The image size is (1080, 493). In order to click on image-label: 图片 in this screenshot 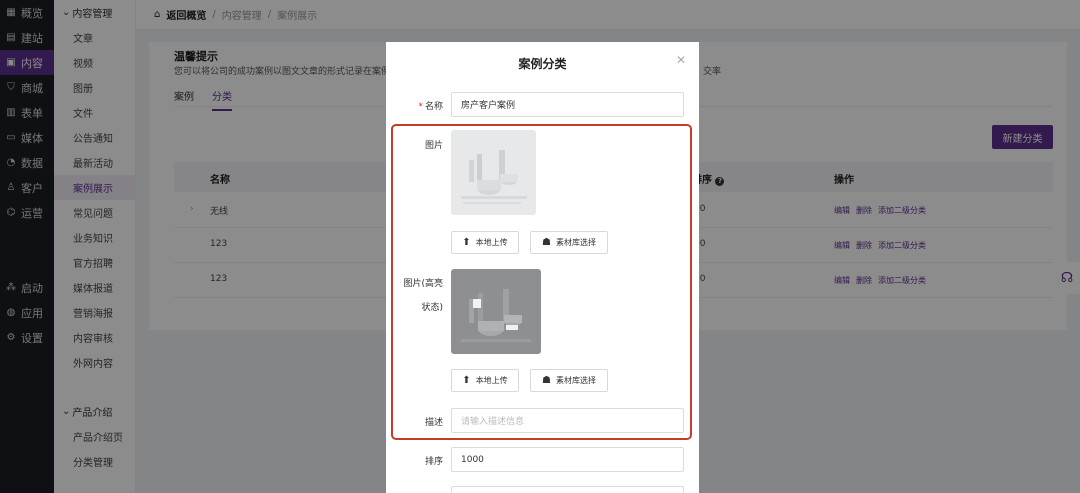, I will do `click(433, 146)`.